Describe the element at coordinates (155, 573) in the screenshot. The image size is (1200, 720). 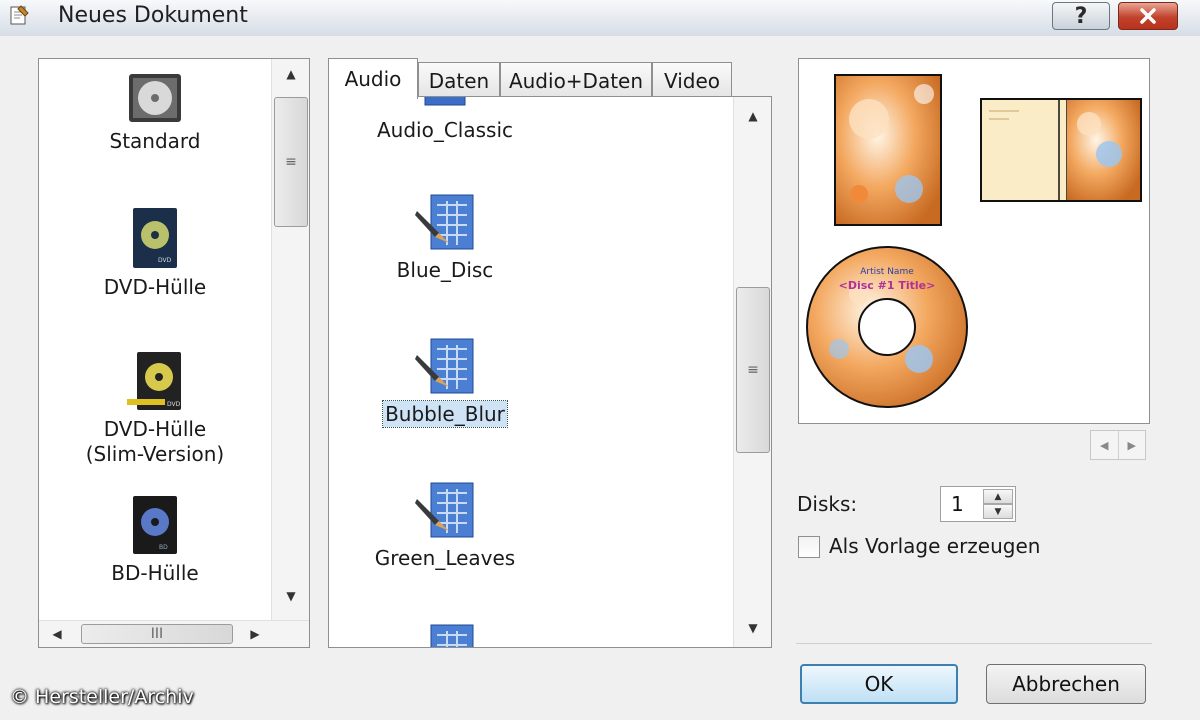
I see `doc-type-label: BD-Hülle` at that location.